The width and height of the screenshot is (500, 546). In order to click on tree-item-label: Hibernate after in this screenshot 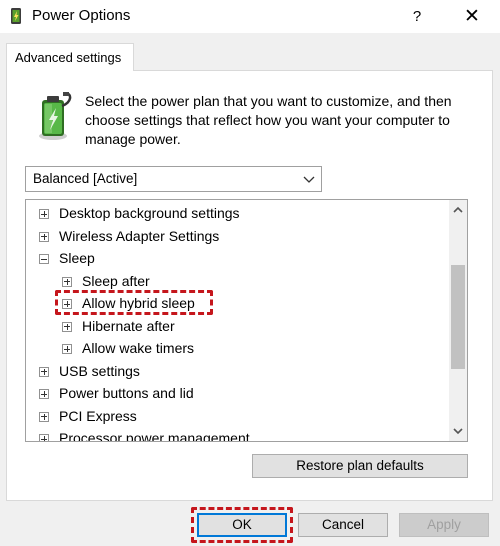, I will do `click(128, 325)`.